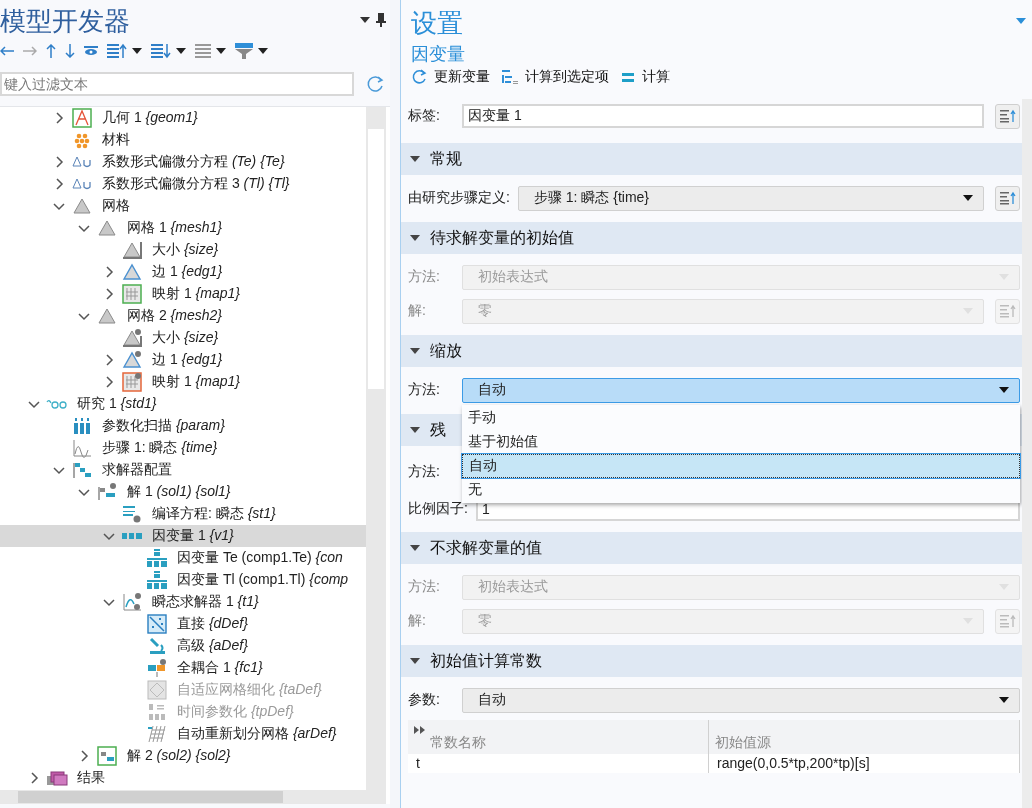  Describe the element at coordinates (711, 238) in the screenshot. I see `section-header: 待求解变量的初始值` at that location.